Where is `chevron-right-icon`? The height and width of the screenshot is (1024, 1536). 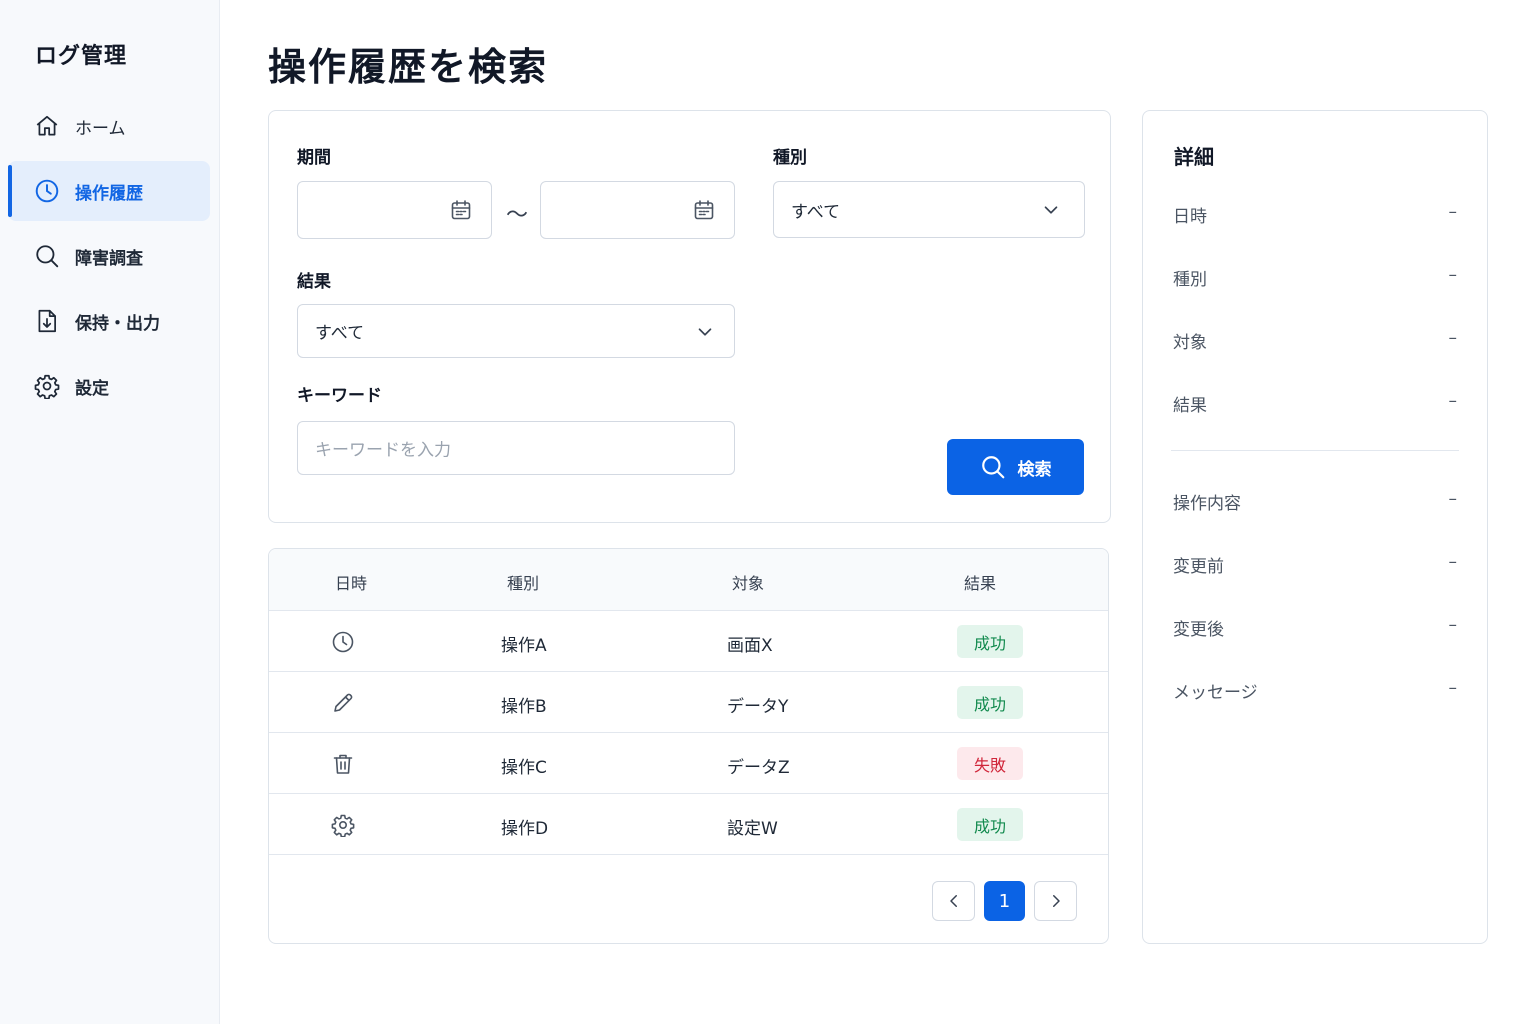 chevron-right-icon is located at coordinates (1056, 901).